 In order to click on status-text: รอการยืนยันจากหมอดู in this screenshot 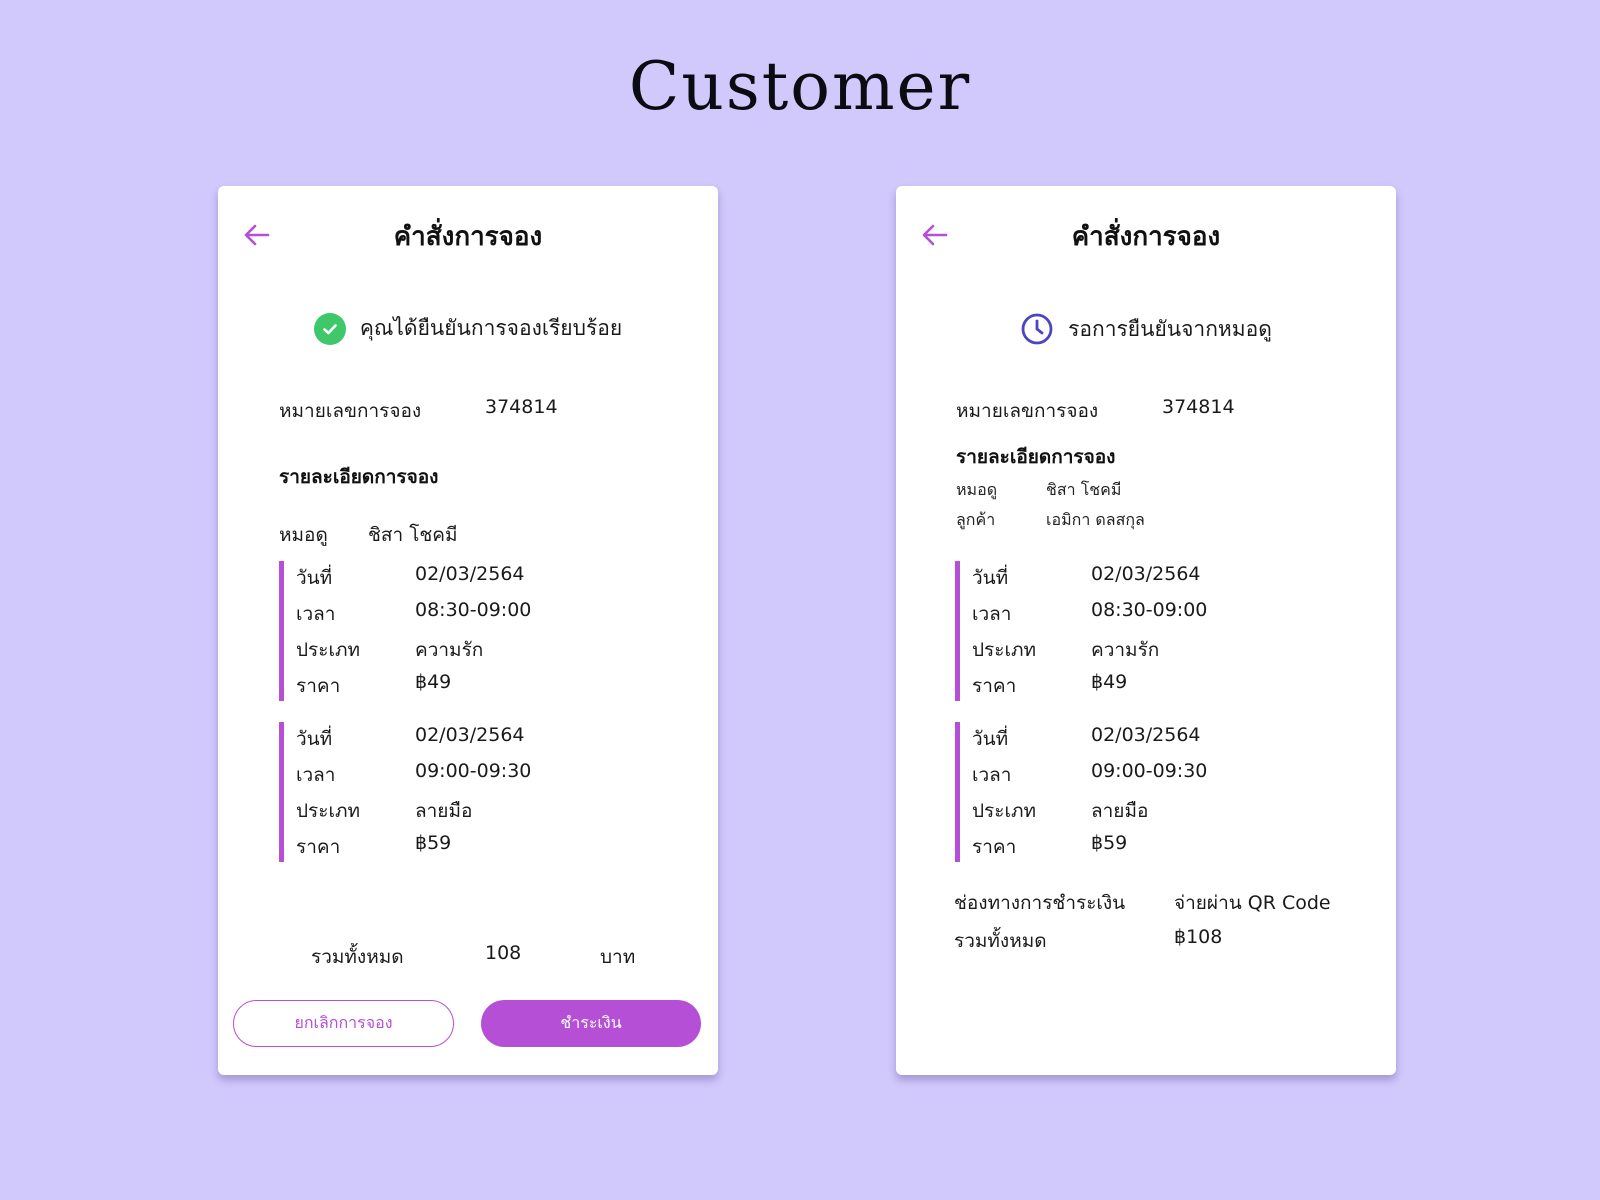, I will do `click(1170, 328)`.